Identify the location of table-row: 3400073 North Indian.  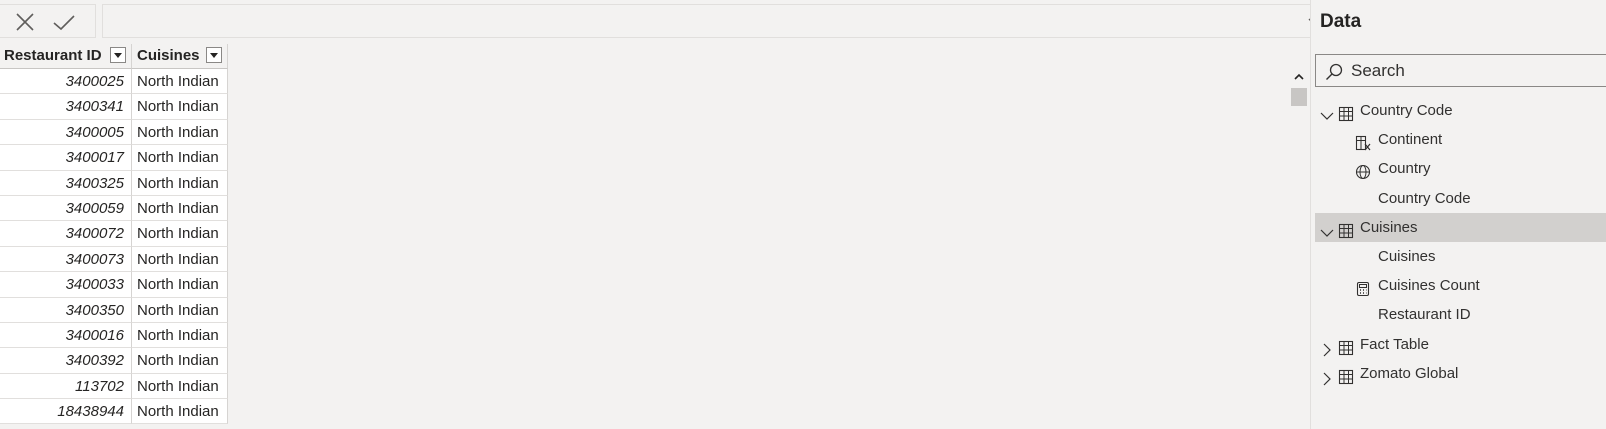
(114, 259).